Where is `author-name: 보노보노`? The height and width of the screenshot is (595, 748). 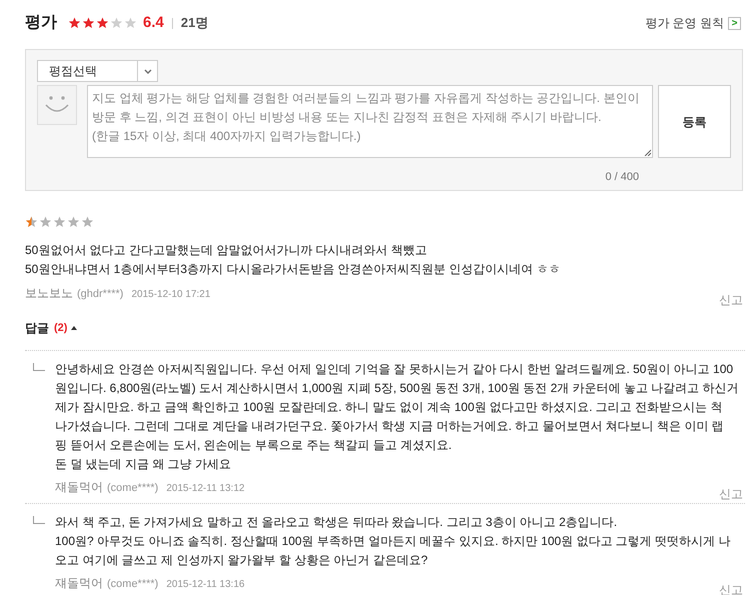
author-name: 보노보노 is located at coordinates (49, 293).